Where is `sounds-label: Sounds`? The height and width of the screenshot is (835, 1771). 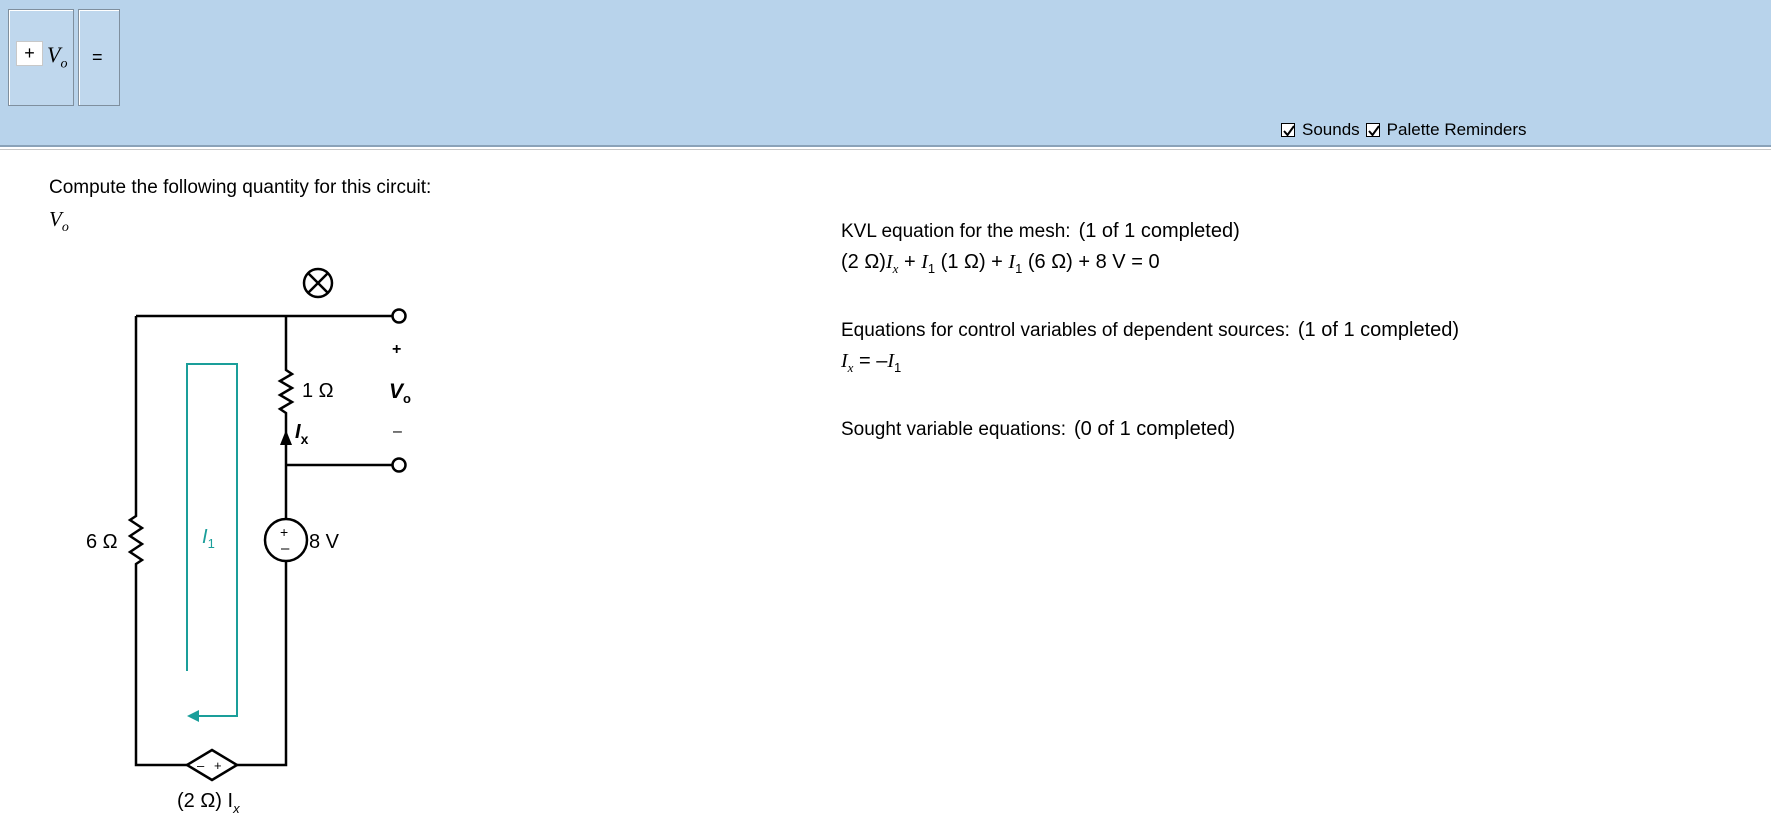
sounds-label: Sounds is located at coordinates (1331, 129).